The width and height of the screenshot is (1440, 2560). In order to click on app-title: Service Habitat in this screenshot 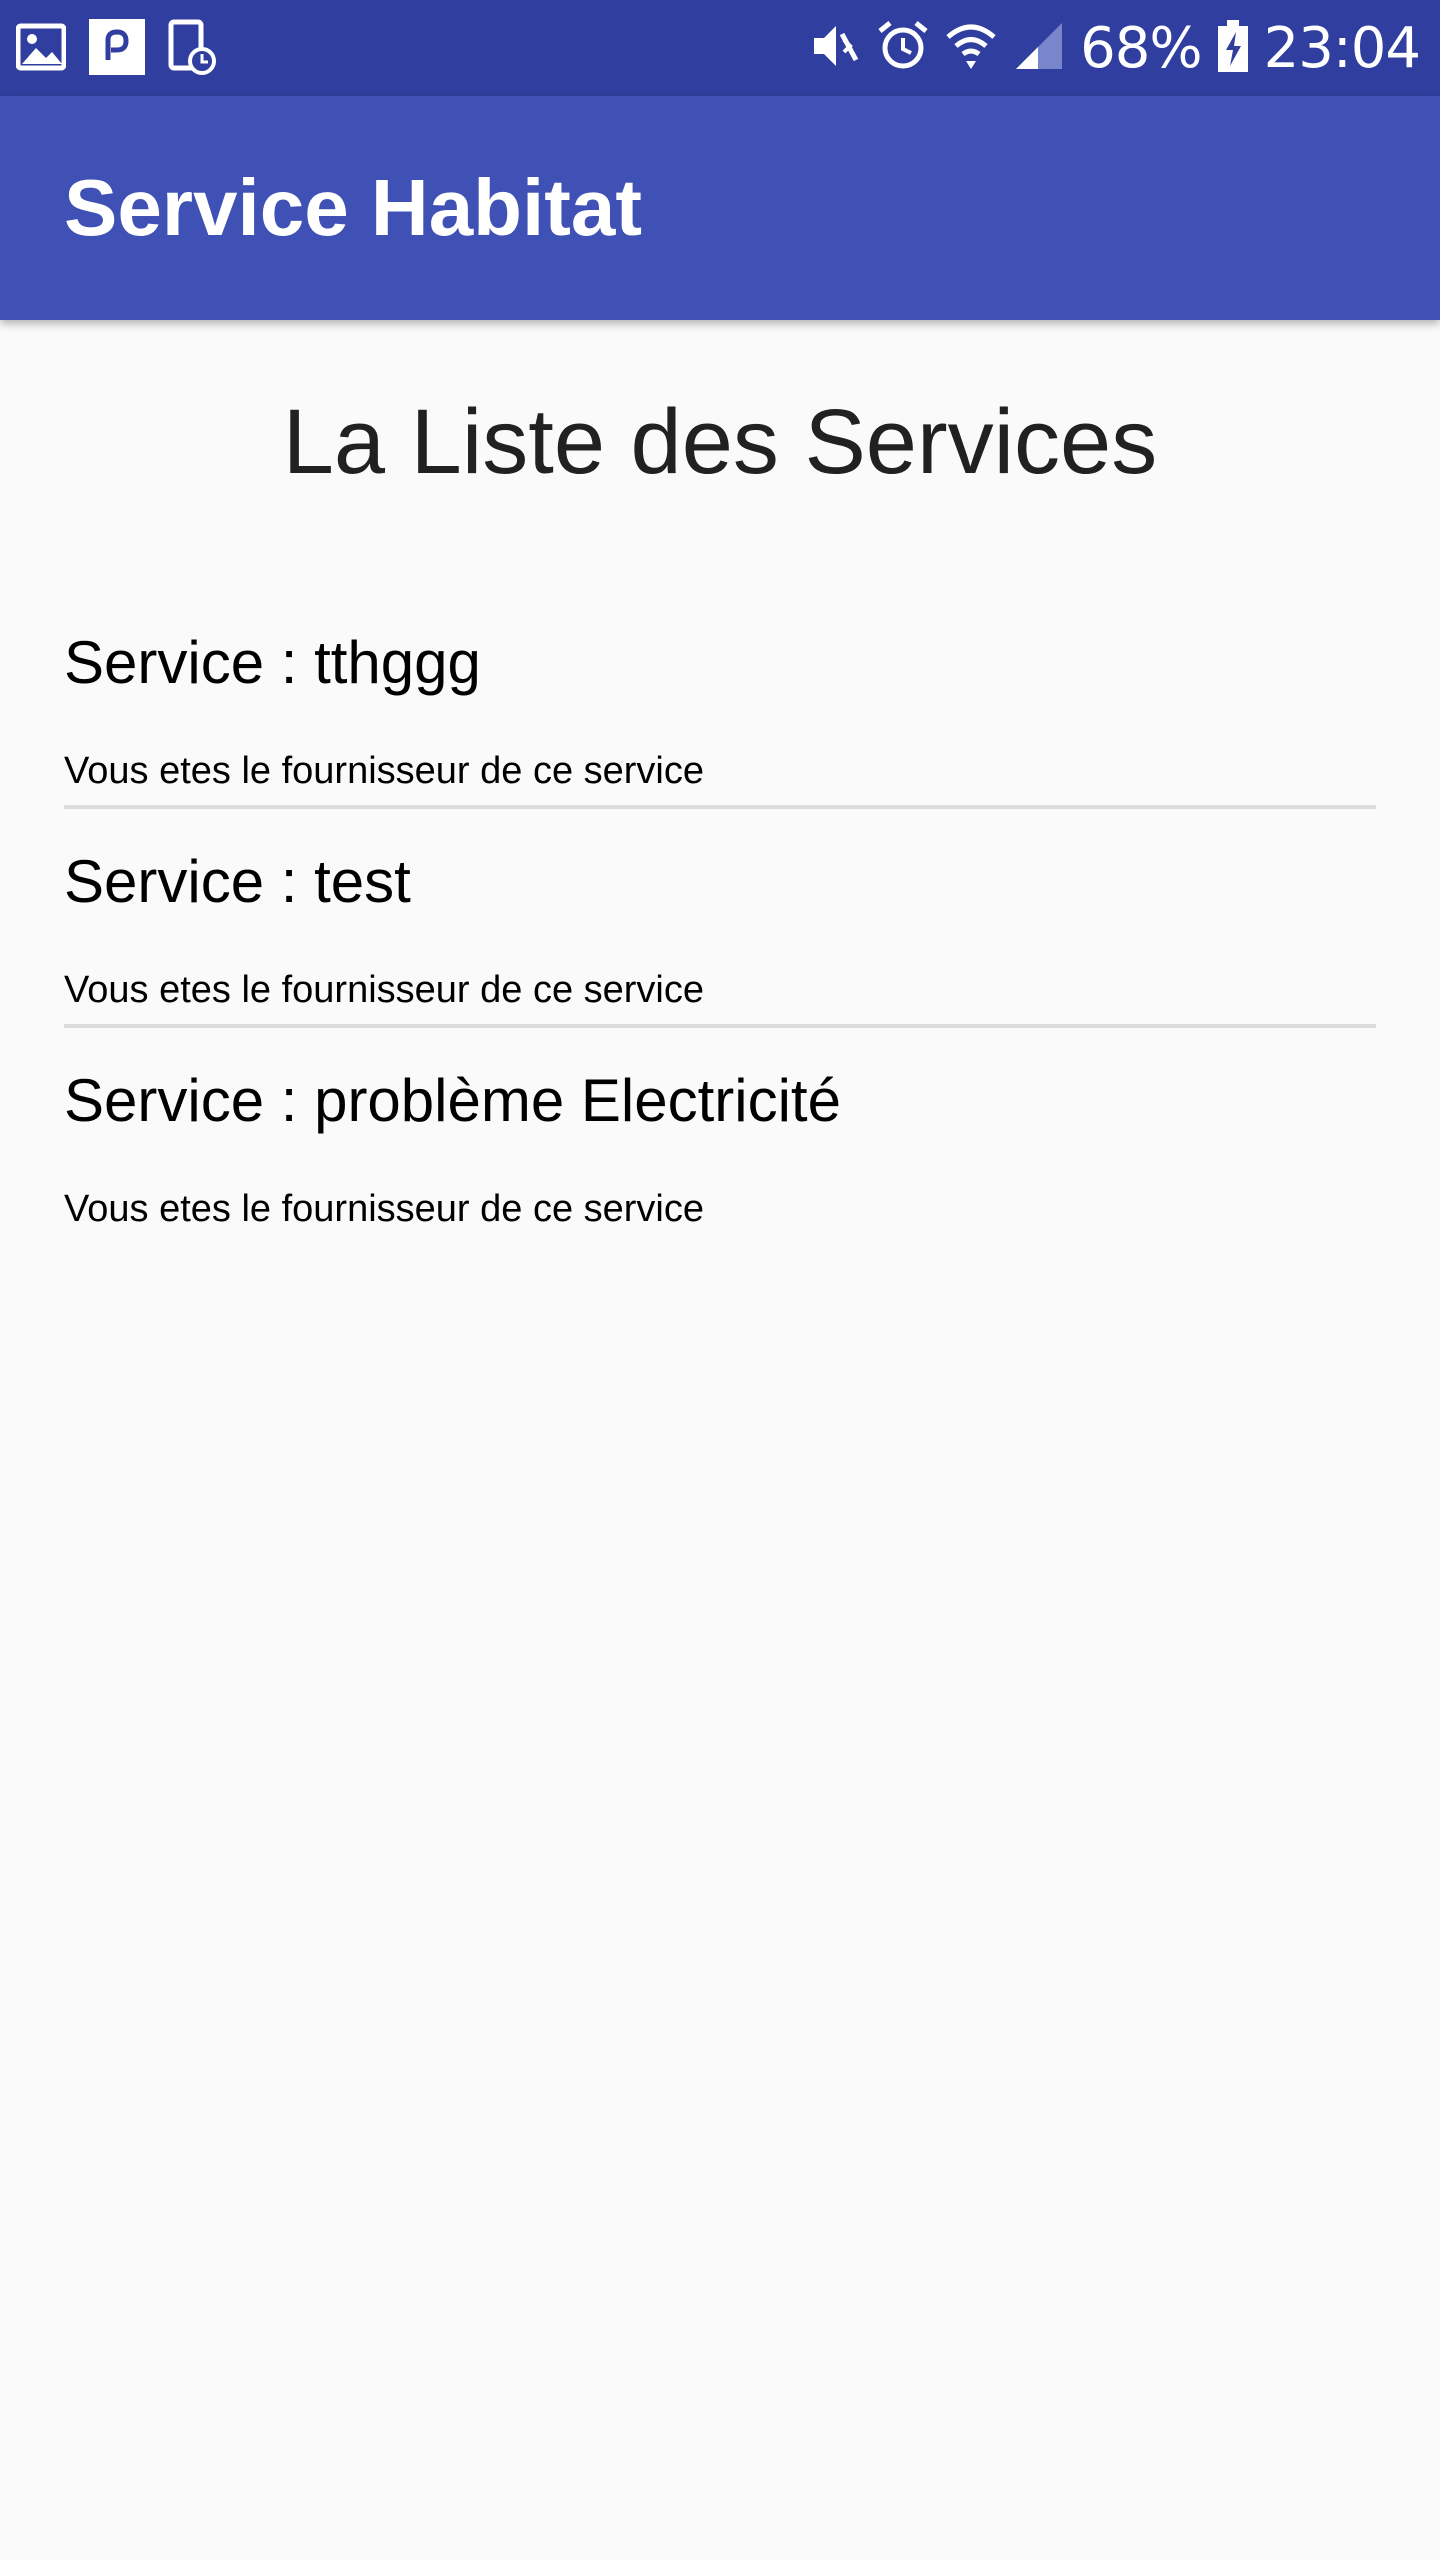, I will do `click(353, 207)`.